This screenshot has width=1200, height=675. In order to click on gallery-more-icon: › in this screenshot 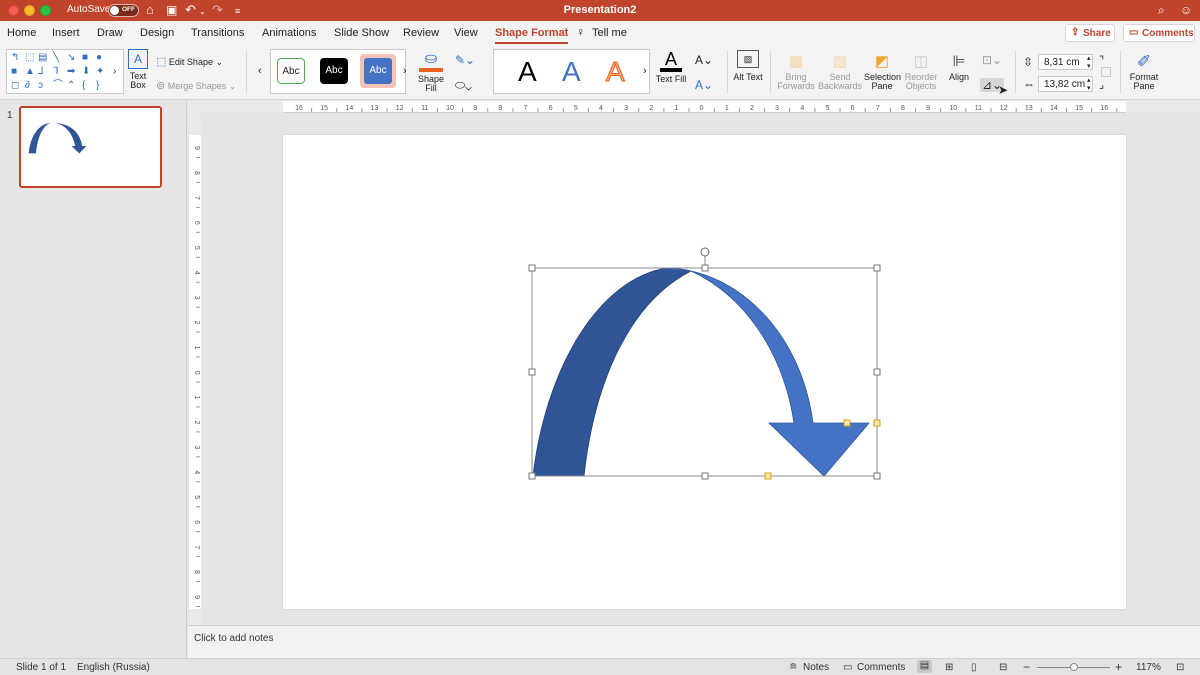, I will do `click(114, 72)`.